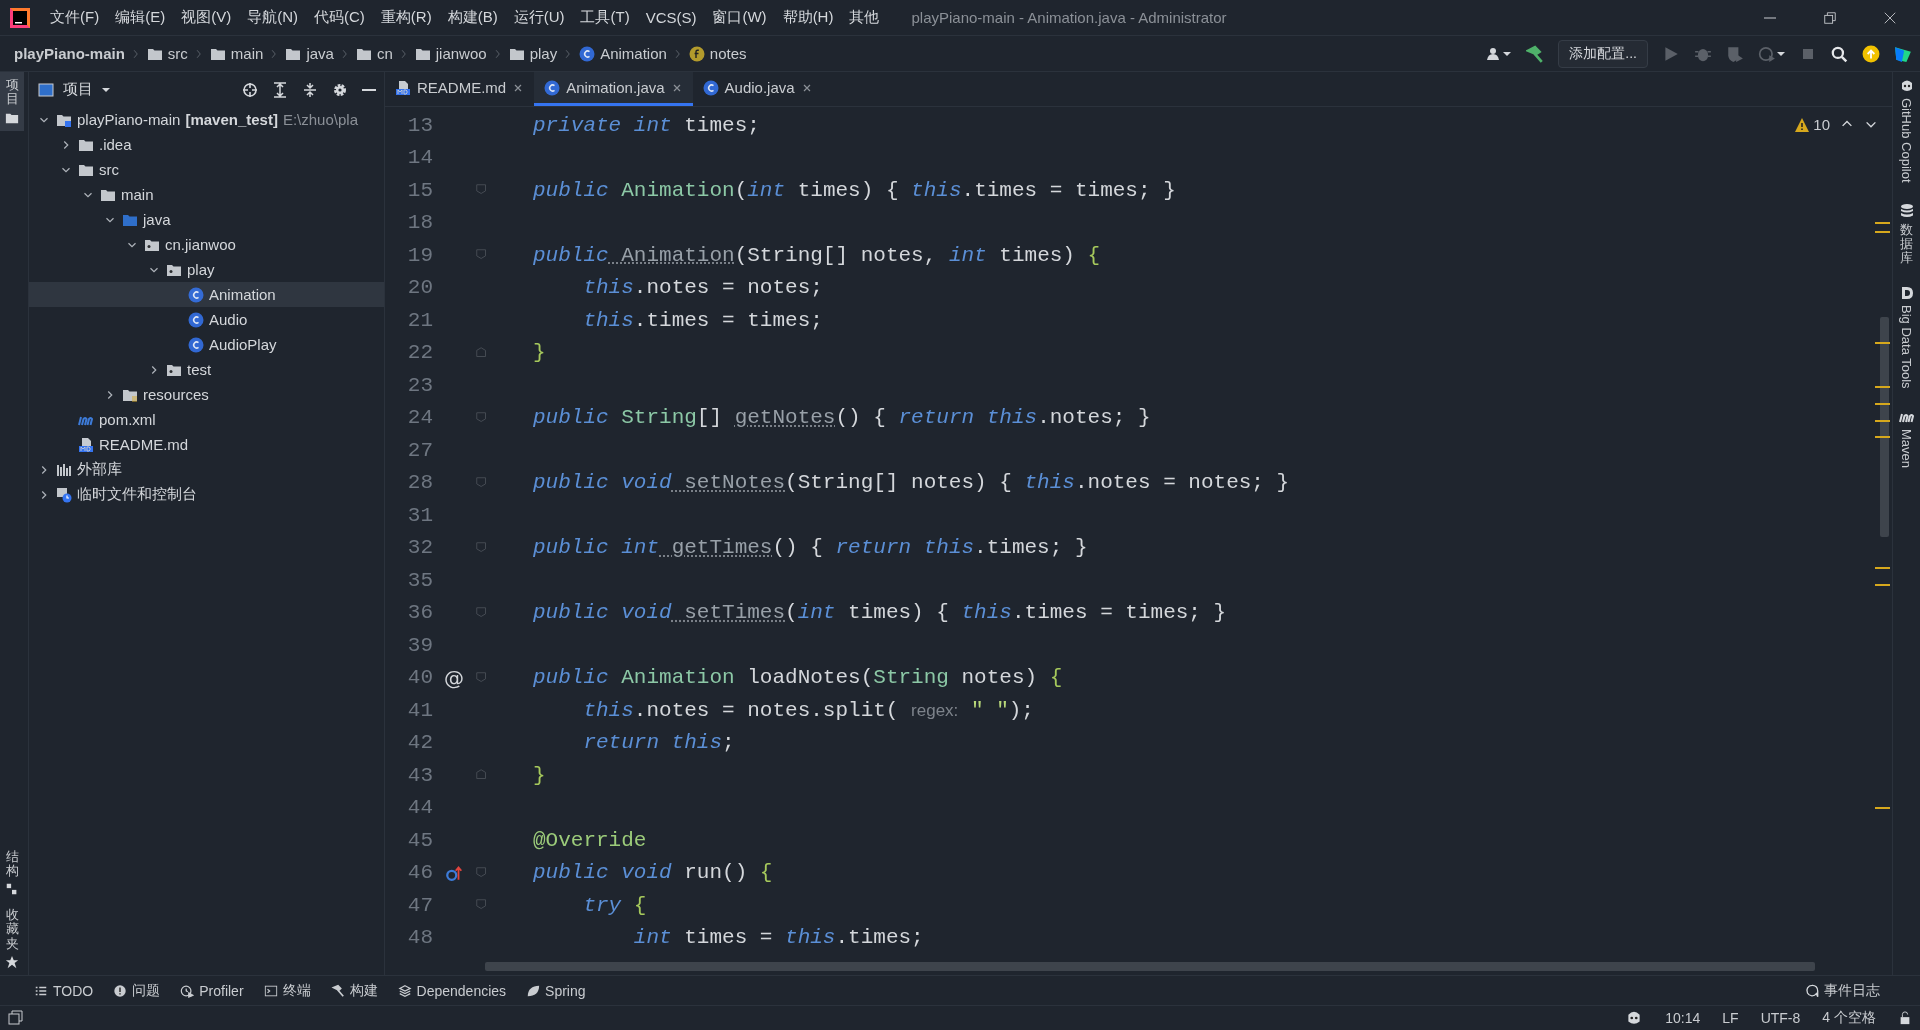  What do you see at coordinates (309, 53) in the screenshot?
I see `breadcrumb-item: java` at bounding box center [309, 53].